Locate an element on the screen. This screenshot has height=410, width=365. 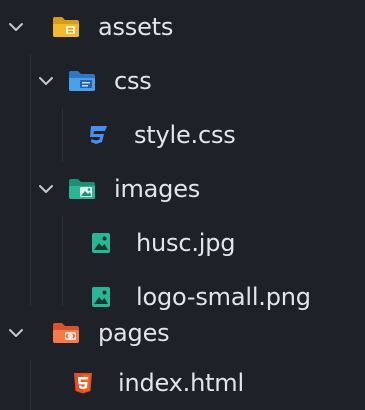
folder-pages-icon is located at coordinates (66, 333).